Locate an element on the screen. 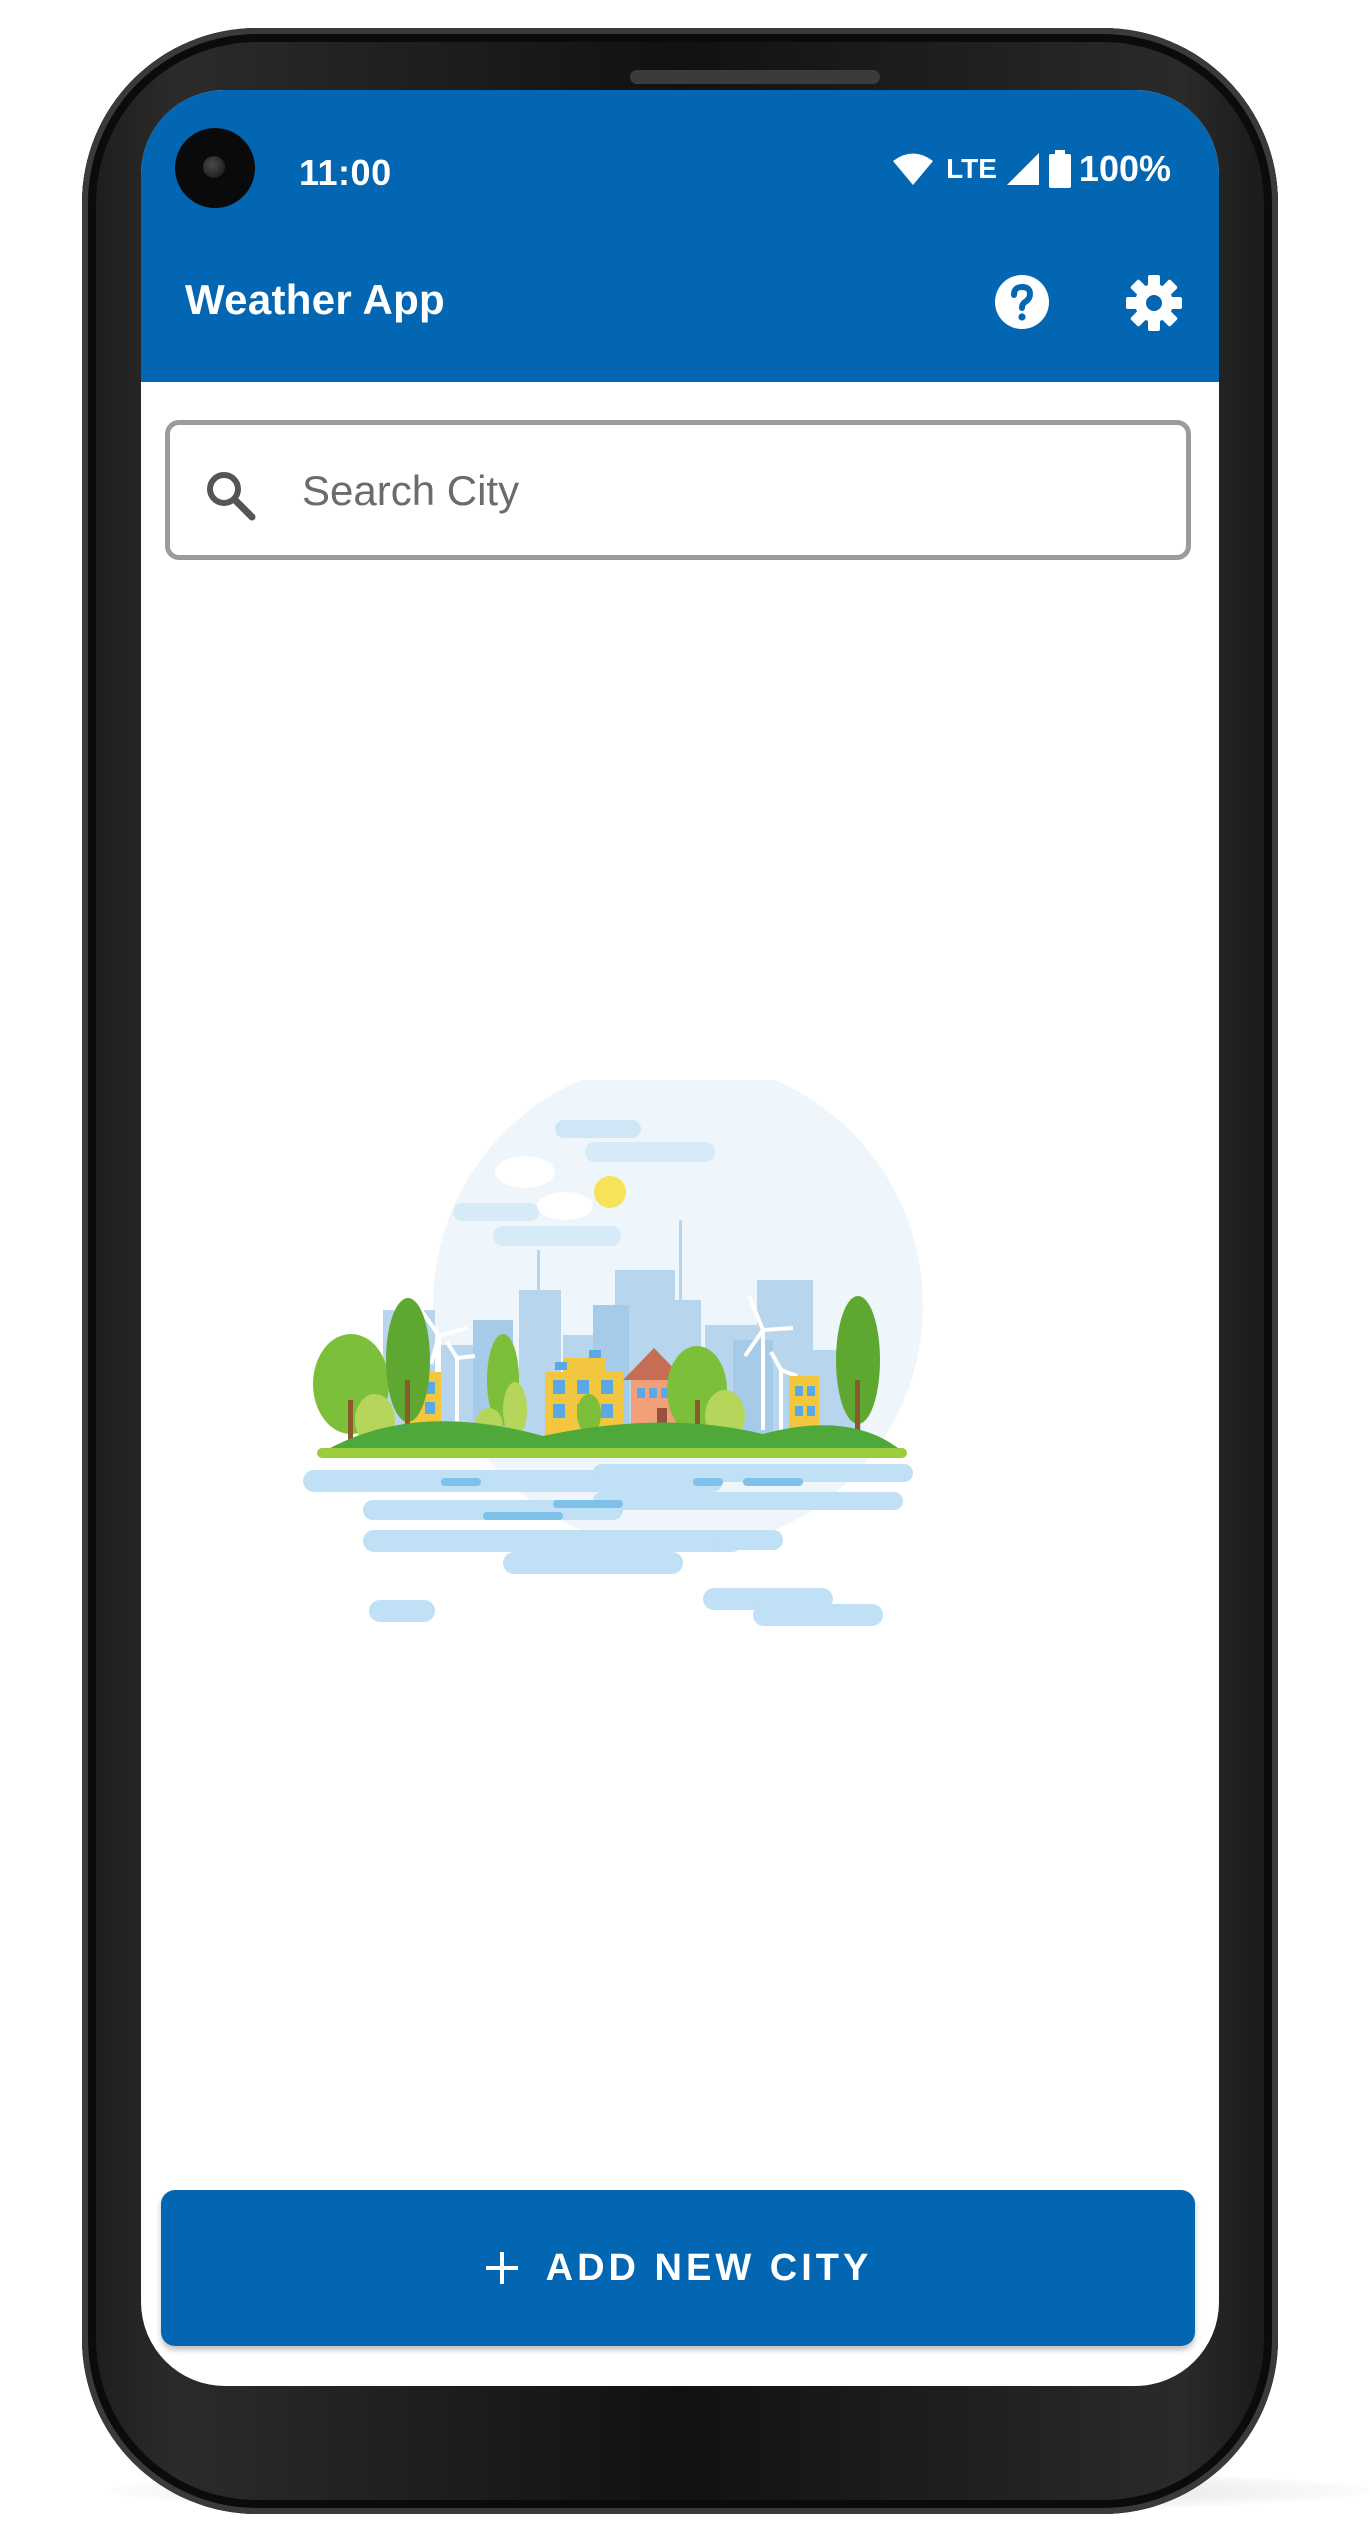 The height and width of the screenshot is (2534, 1370). add-new-city-button: ADD NEW CITY is located at coordinates (678, 2268).